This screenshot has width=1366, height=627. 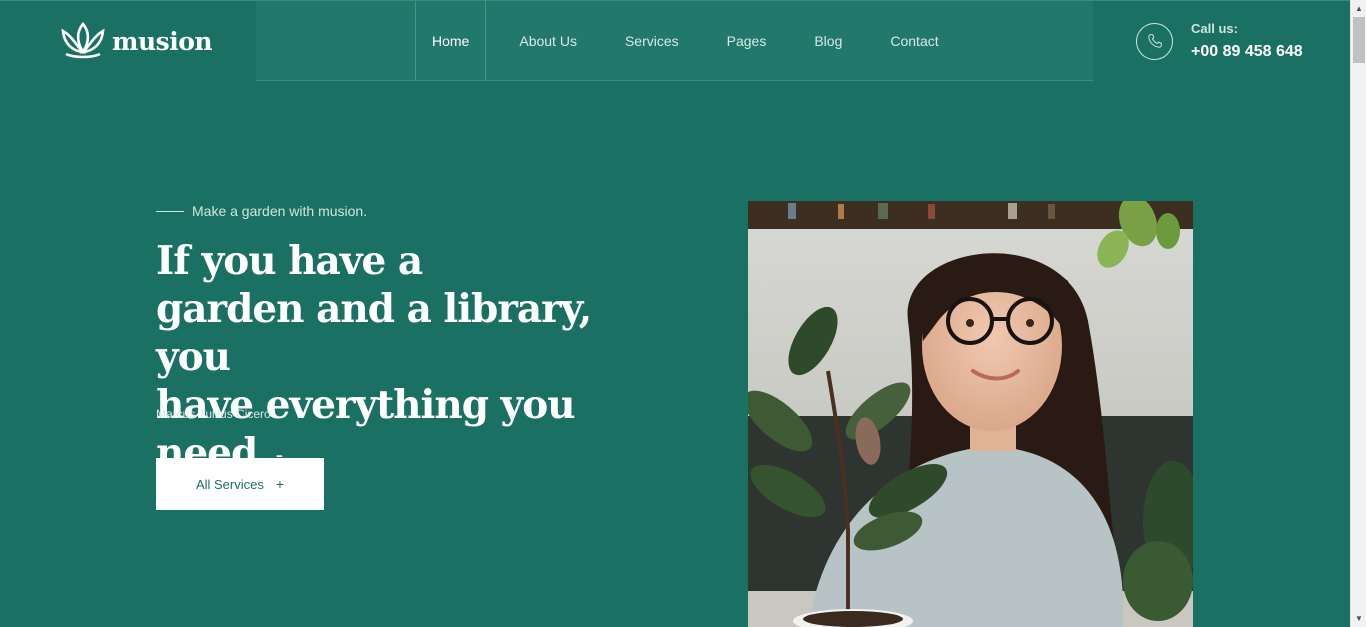 What do you see at coordinates (1358, 8) in the screenshot?
I see `scroll-up-arrow-icon: ▲` at bounding box center [1358, 8].